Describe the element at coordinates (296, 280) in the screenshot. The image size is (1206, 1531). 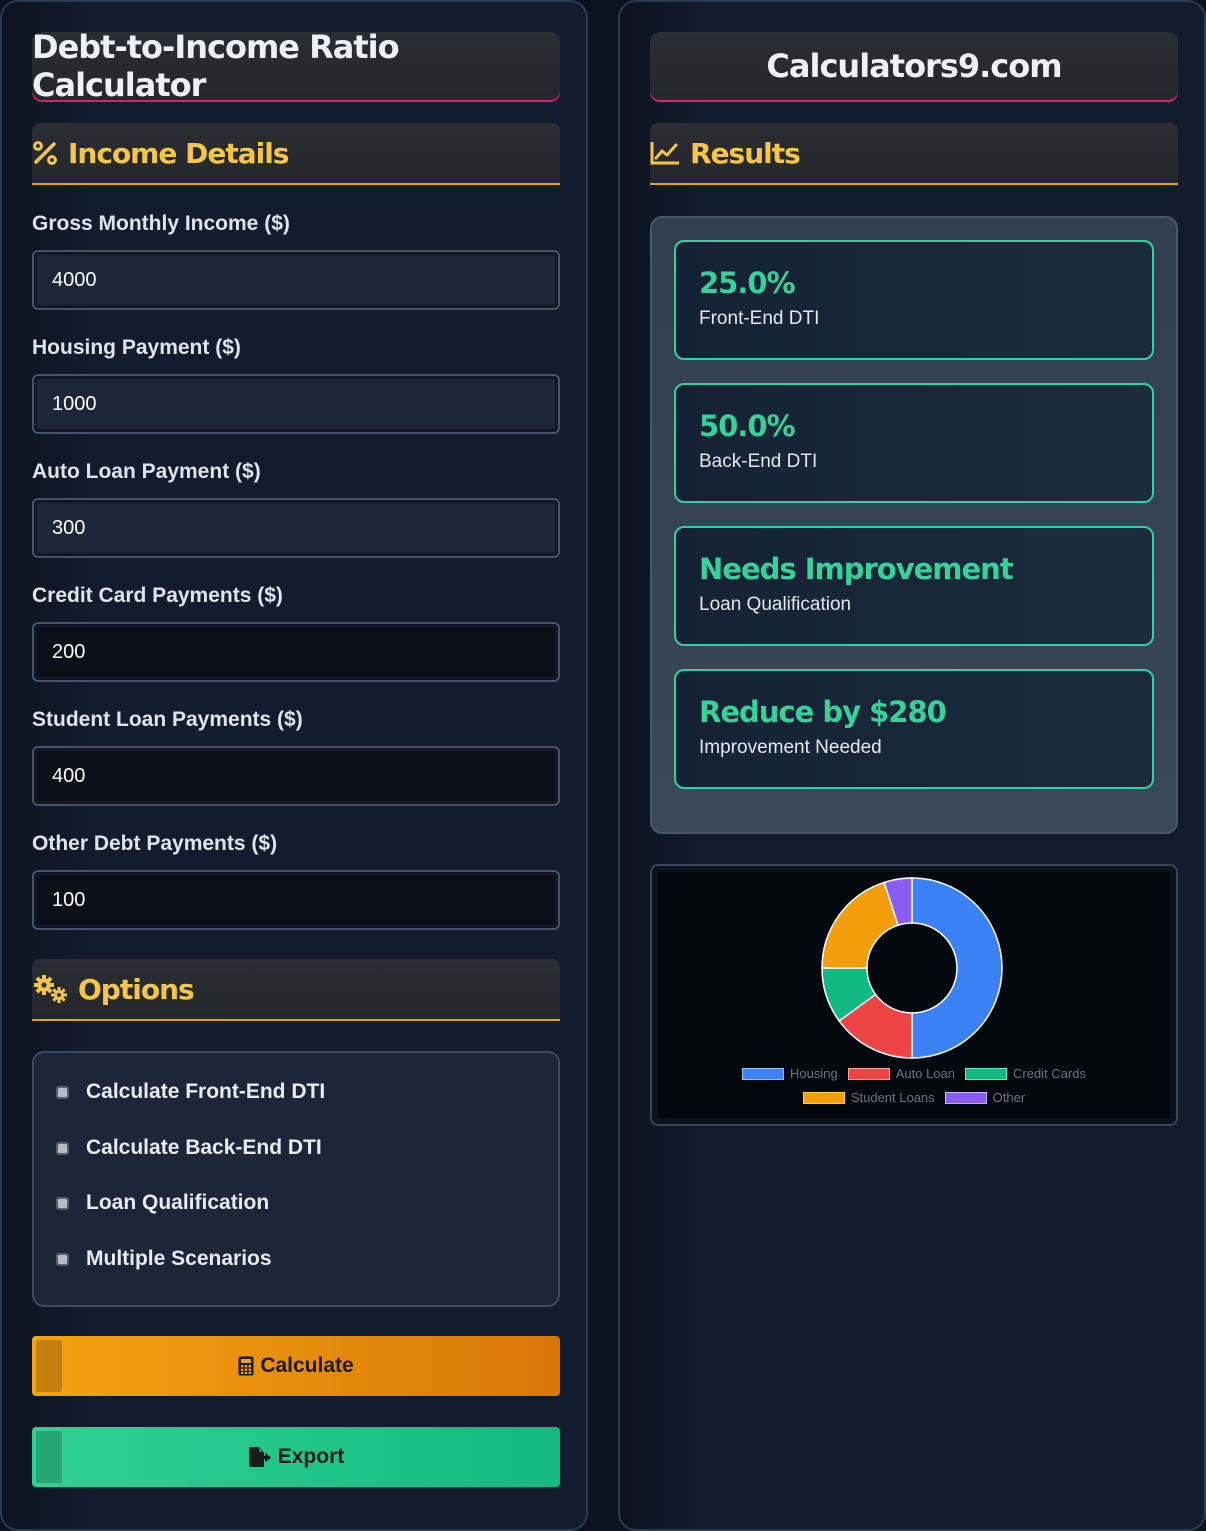
I see `gross-income-input` at that location.